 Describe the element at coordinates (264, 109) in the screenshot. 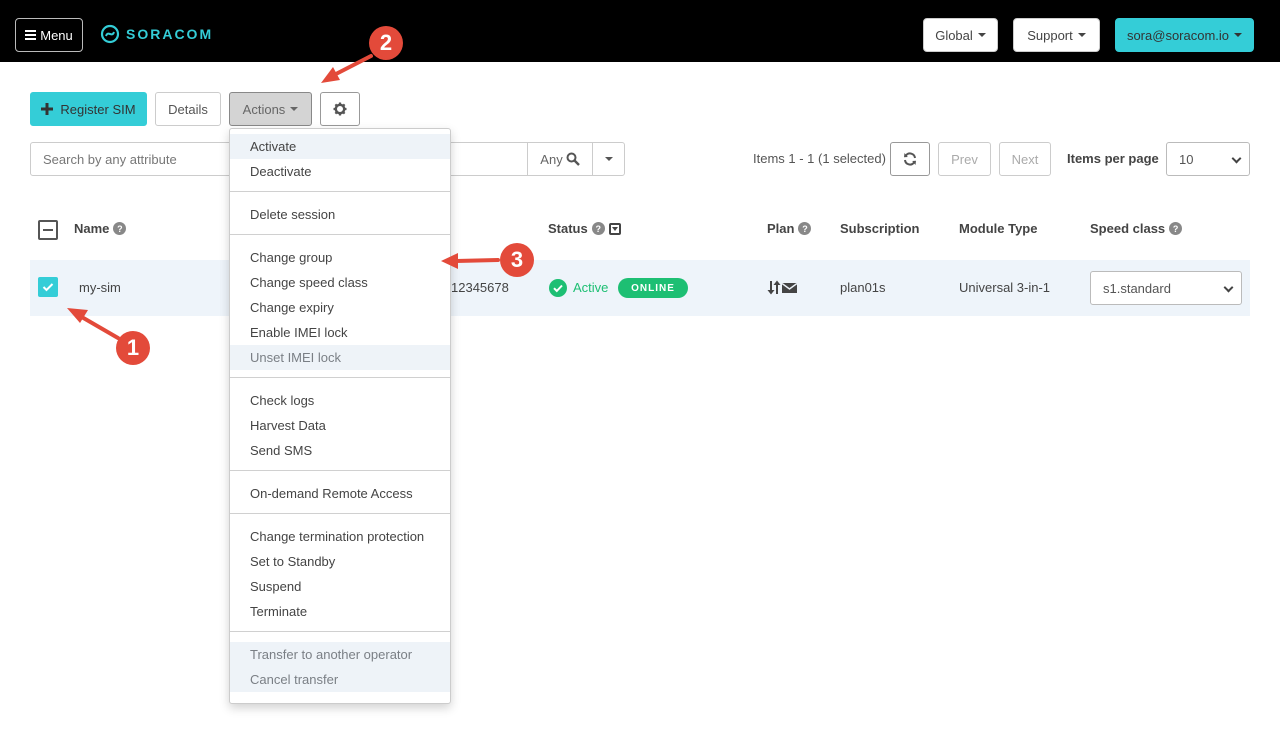

I see `actions-label: Actions` at that location.